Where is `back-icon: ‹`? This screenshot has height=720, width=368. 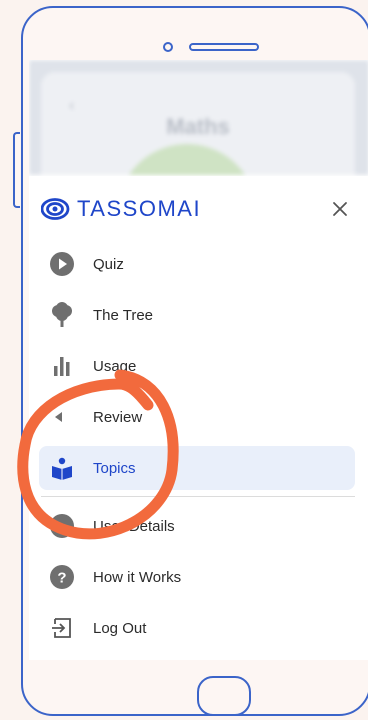 back-icon: ‹ is located at coordinates (72, 105).